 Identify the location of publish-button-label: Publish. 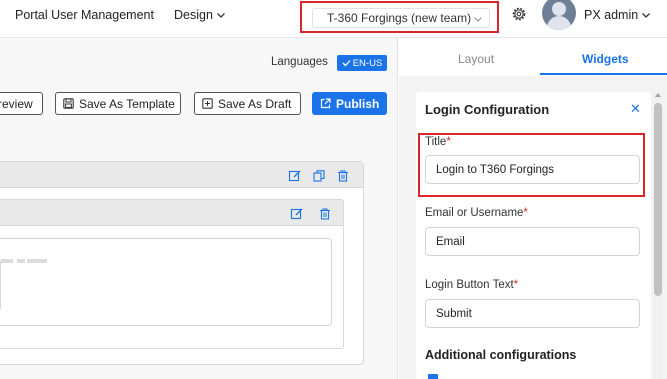
(358, 103).